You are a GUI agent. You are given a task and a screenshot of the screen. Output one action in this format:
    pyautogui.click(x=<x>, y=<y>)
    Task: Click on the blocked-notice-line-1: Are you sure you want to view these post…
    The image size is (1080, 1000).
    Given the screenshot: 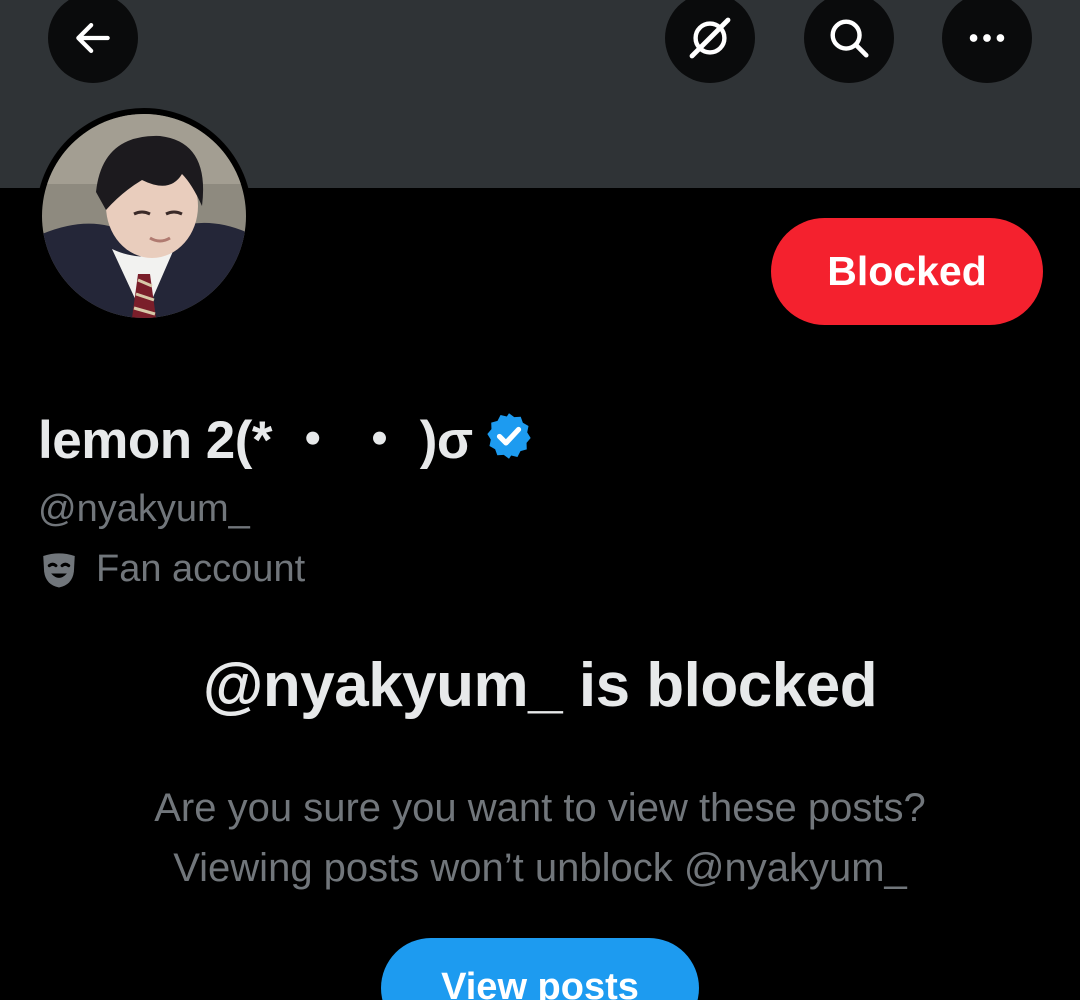 What is the action you would take?
    pyautogui.click(x=540, y=808)
    